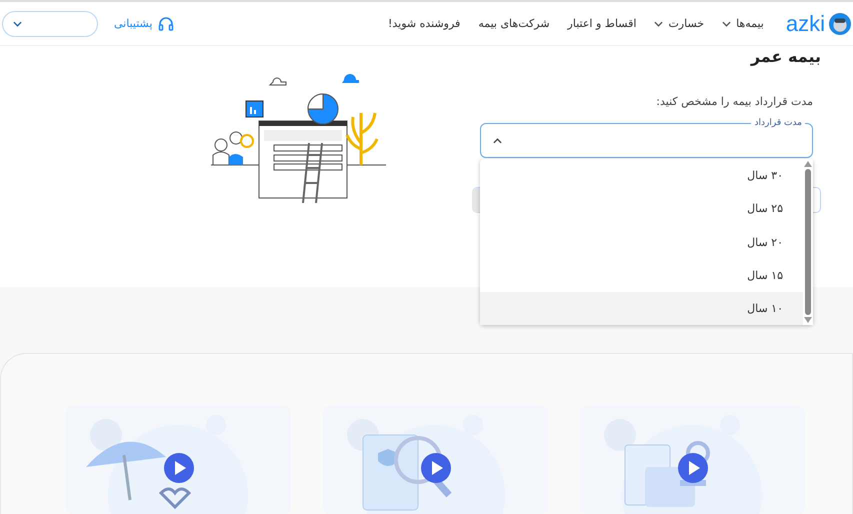 The height and width of the screenshot is (514, 853). Describe the element at coordinates (734, 101) in the screenshot. I see `field-prompt: مدت قرارداد بیمه را مشخص کنید:` at that location.